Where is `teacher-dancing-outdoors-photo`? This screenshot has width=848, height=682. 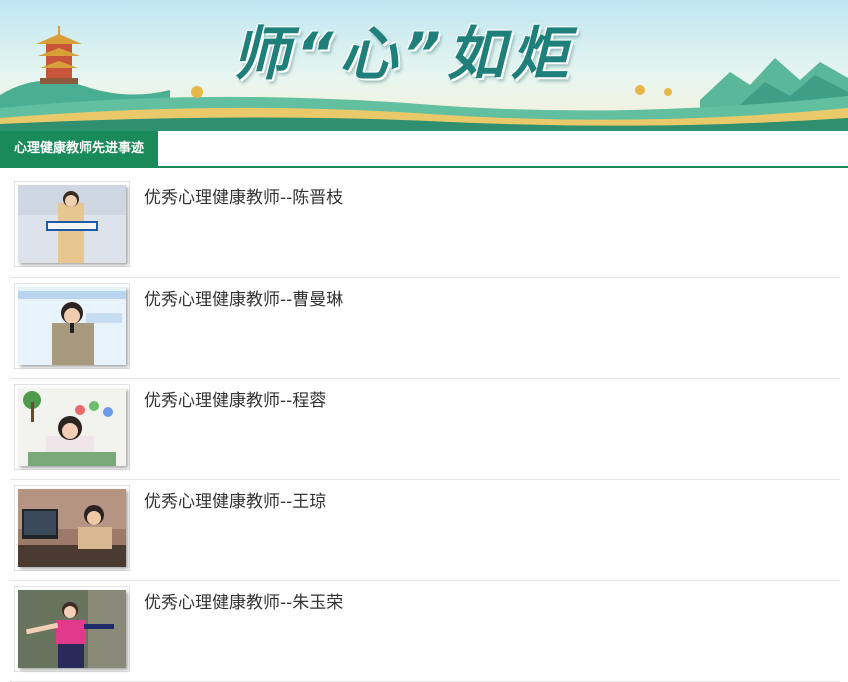
teacher-dancing-outdoors-photo is located at coordinates (72, 629).